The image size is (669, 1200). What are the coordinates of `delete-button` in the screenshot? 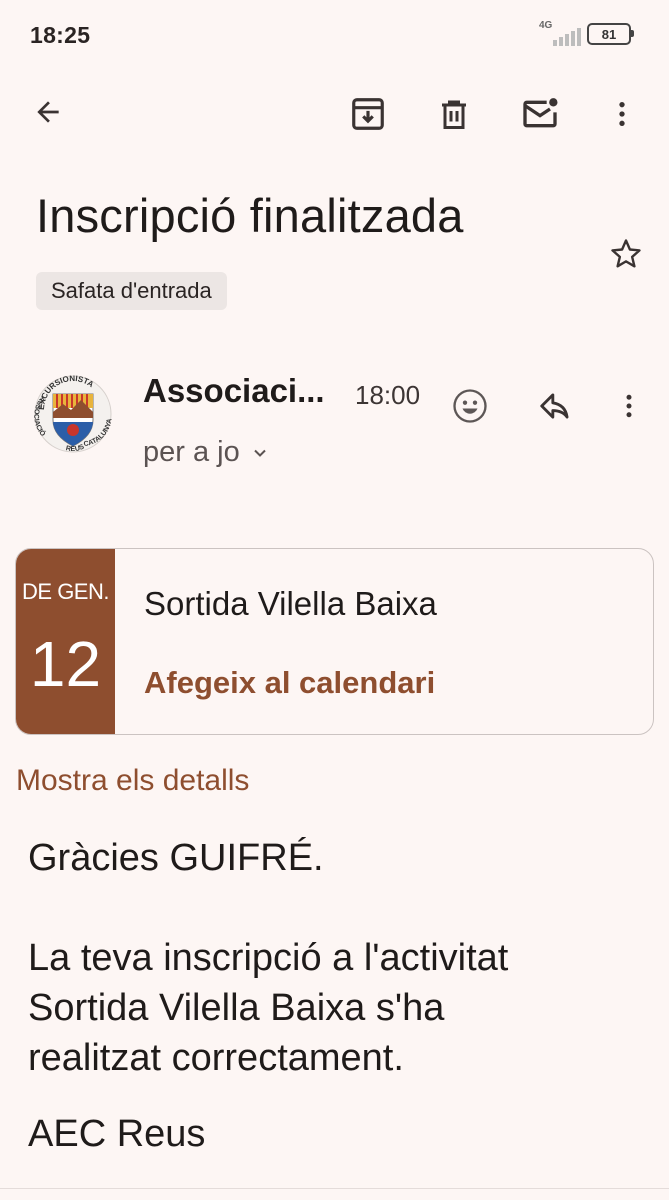 It's located at (454, 114).